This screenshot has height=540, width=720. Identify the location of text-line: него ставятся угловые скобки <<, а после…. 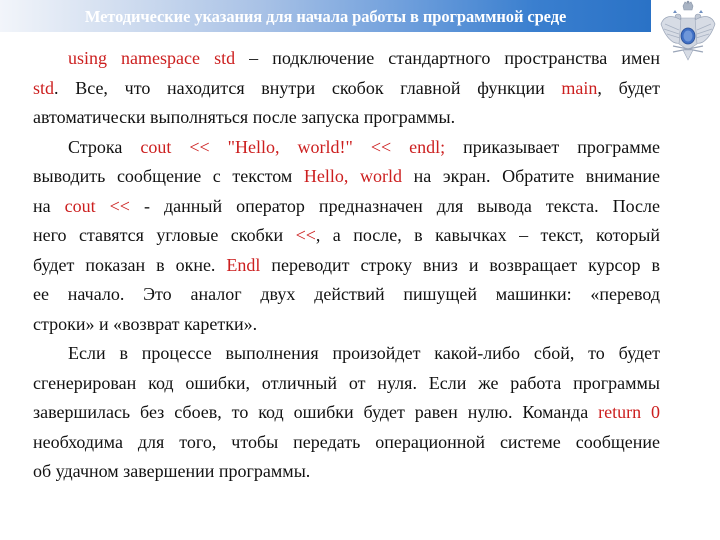
(346, 236).